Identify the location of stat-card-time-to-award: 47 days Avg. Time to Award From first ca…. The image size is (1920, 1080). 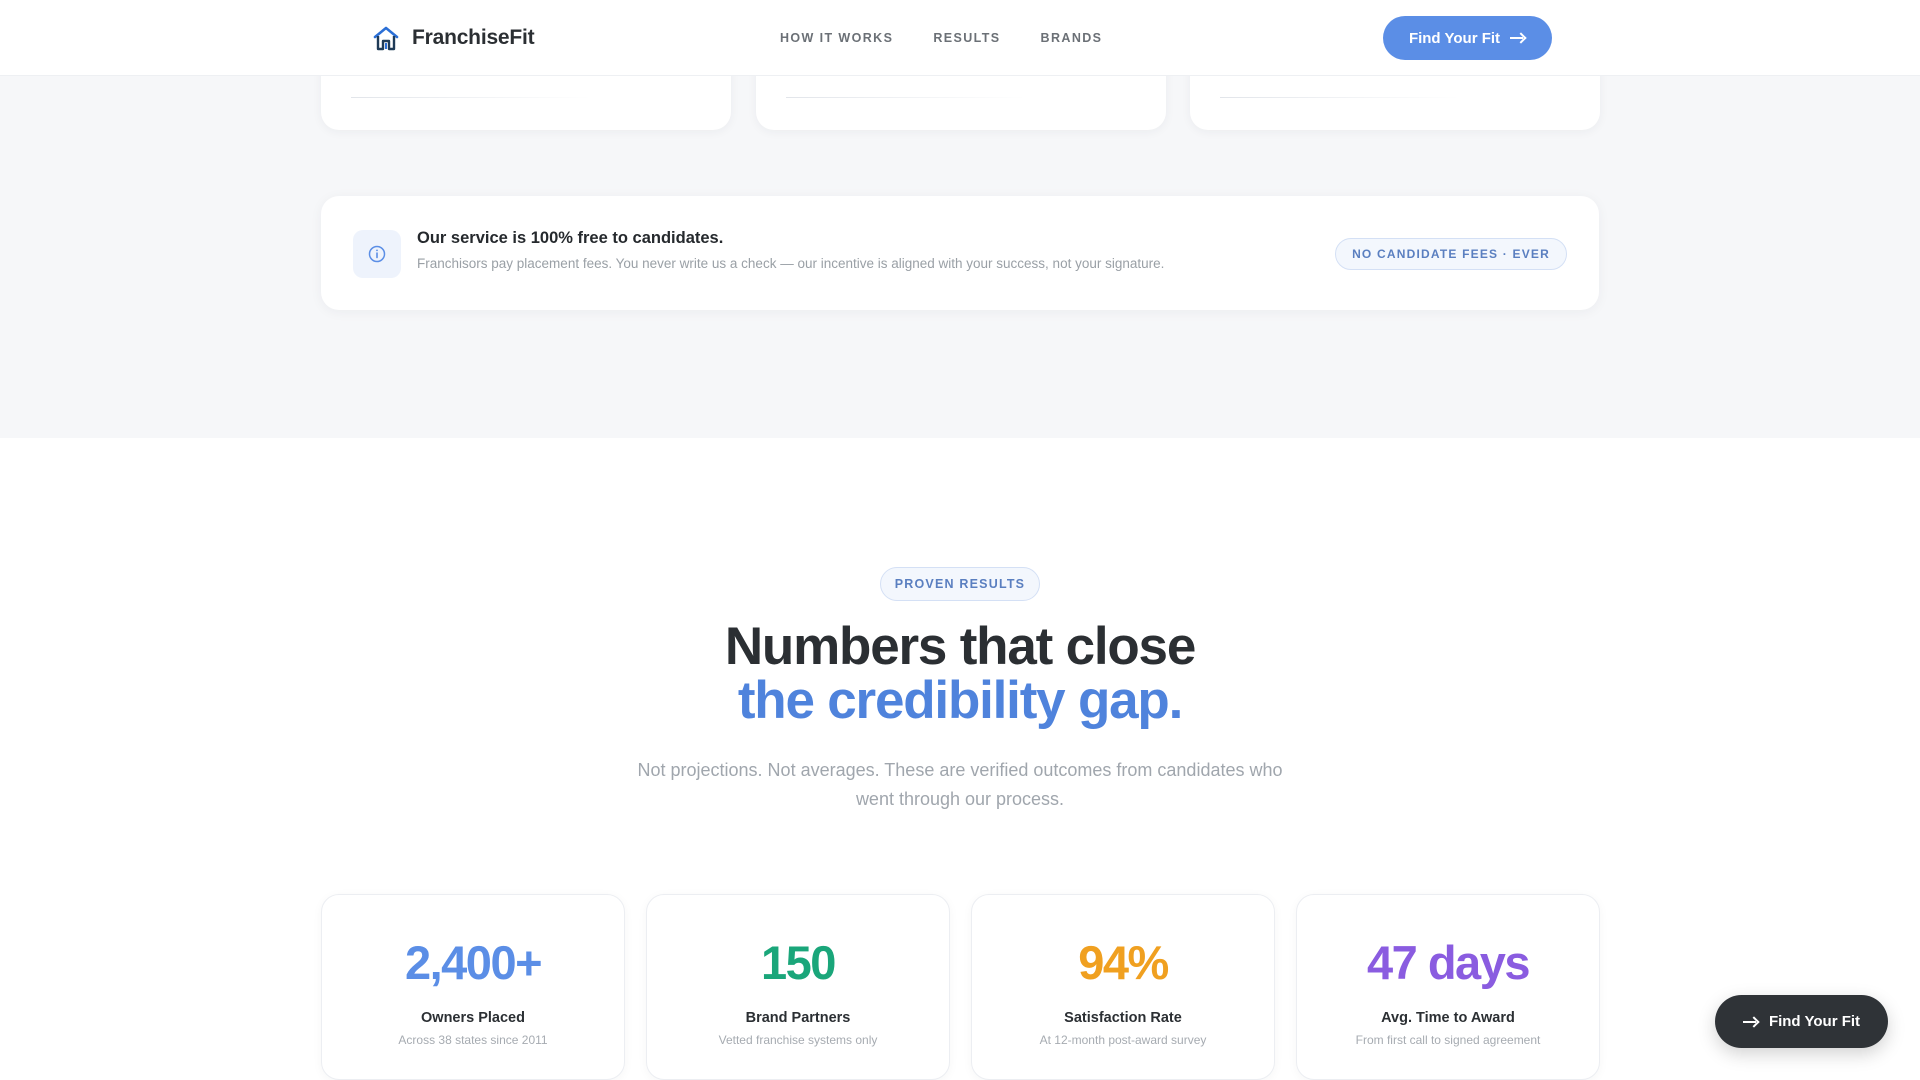
(1448, 987).